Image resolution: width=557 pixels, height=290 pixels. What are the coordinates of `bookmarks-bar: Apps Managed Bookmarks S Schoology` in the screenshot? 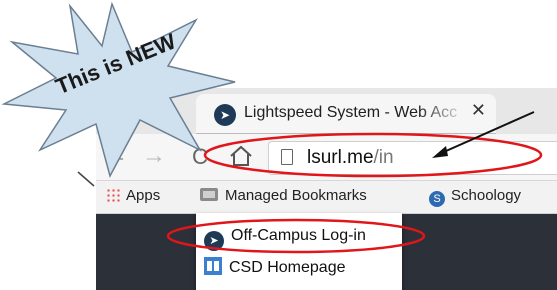 It's located at (326, 197).